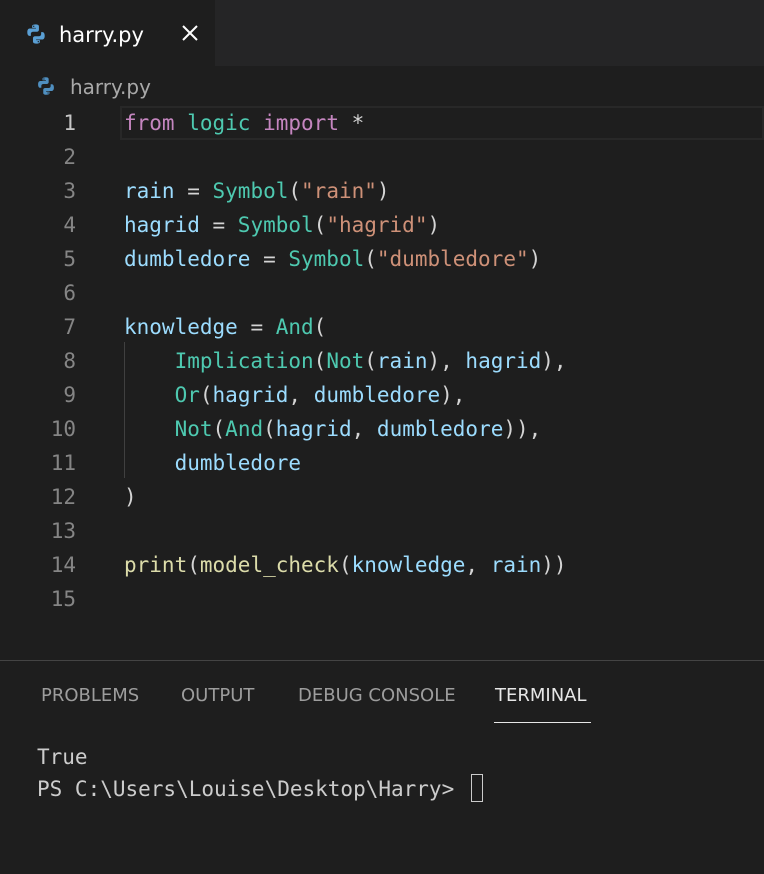  I want to click on line-number: 12, so click(63, 497).